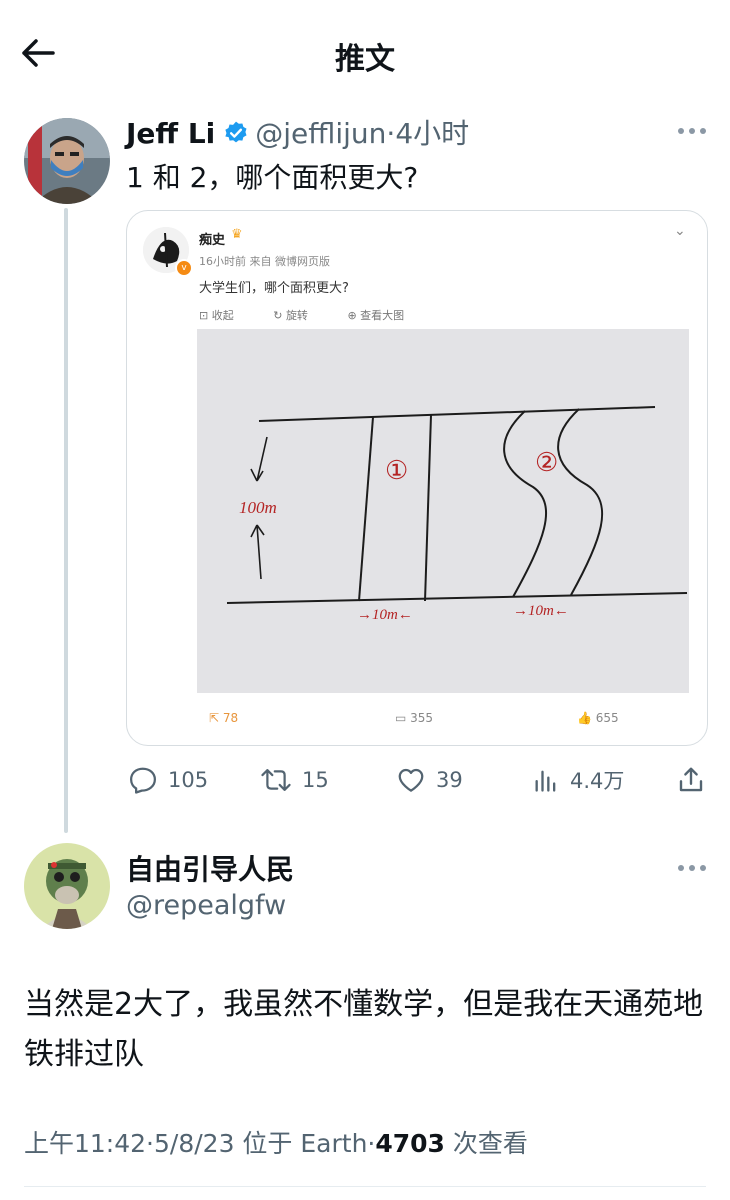 The width and height of the screenshot is (730, 1200). Describe the element at coordinates (414, 718) in the screenshot. I see `weibo-comment-count: ▭ 355` at that location.